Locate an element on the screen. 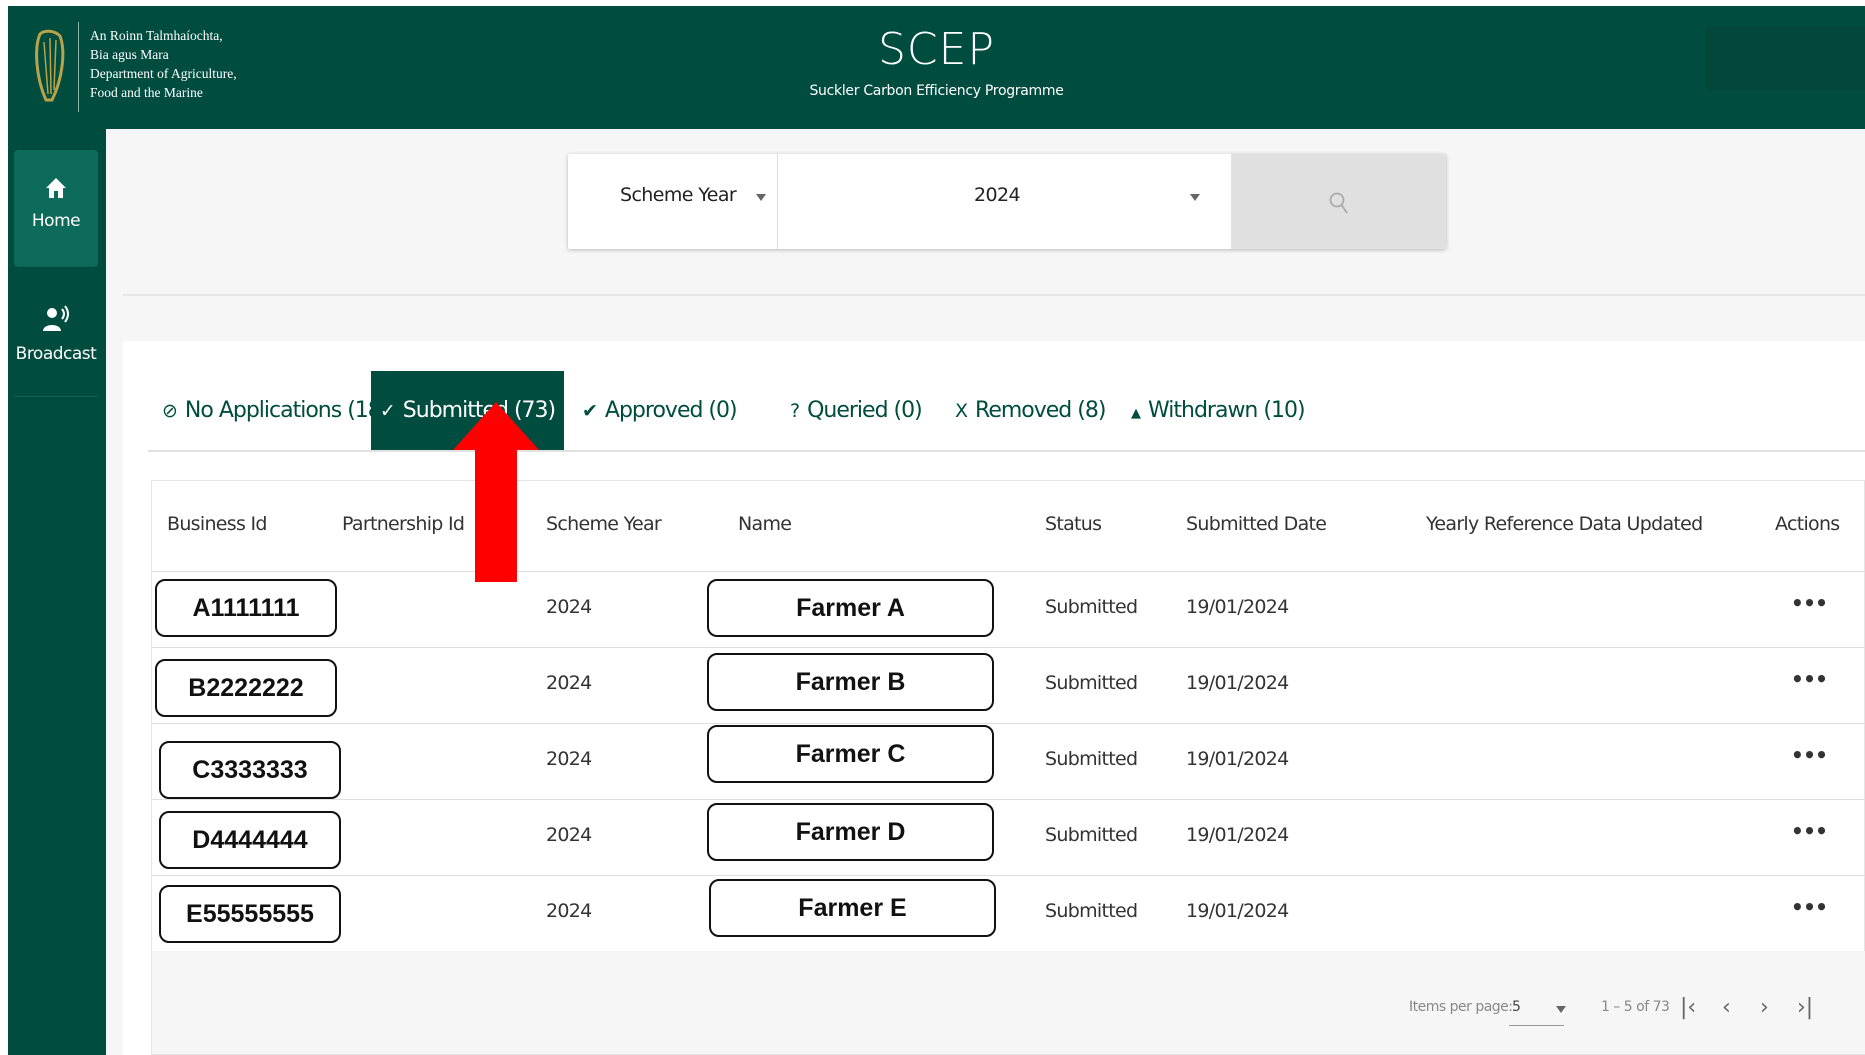 This screenshot has width=1865, height=1055. filter-bar: Scheme Year 2024 is located at coordinates (1007, 201).